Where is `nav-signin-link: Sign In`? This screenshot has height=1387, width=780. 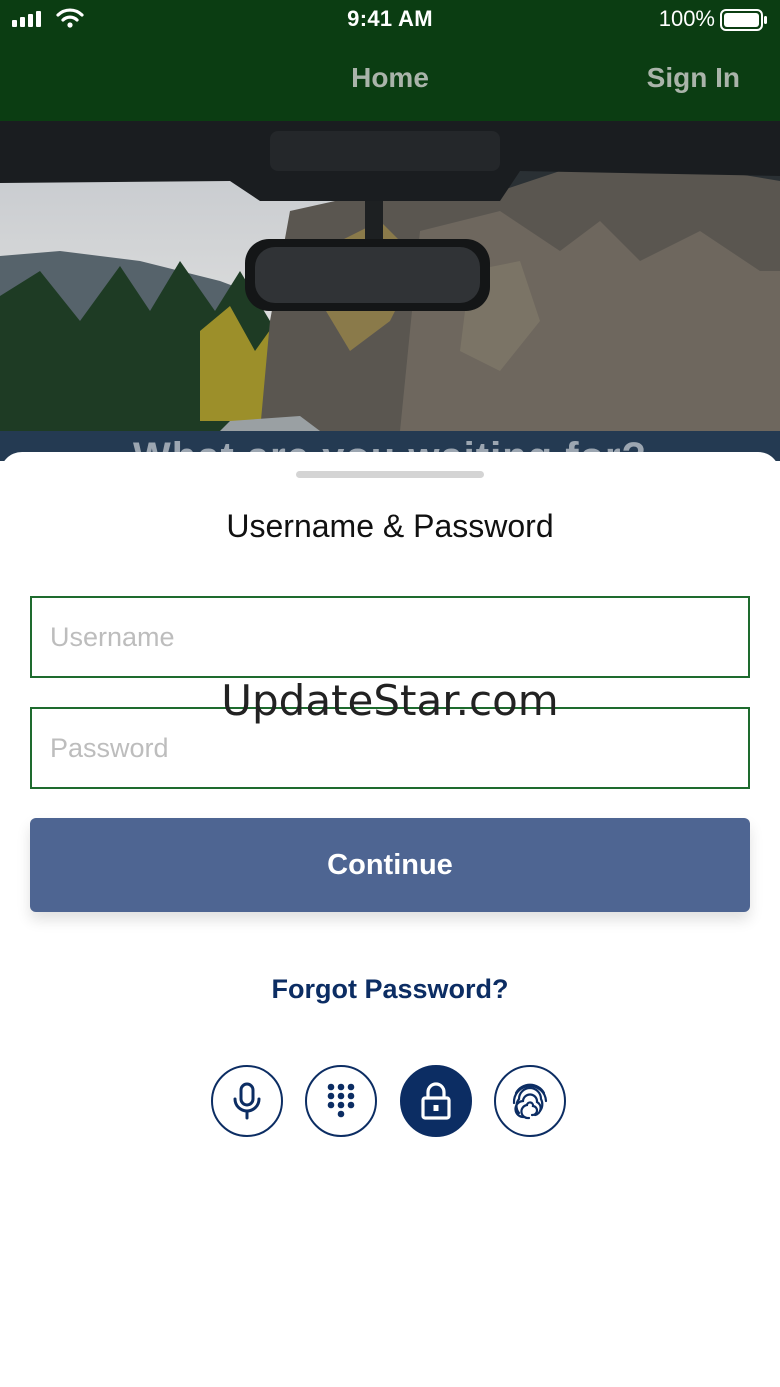
nav-signin-link: Sign In is located at coordinates (693, 78).